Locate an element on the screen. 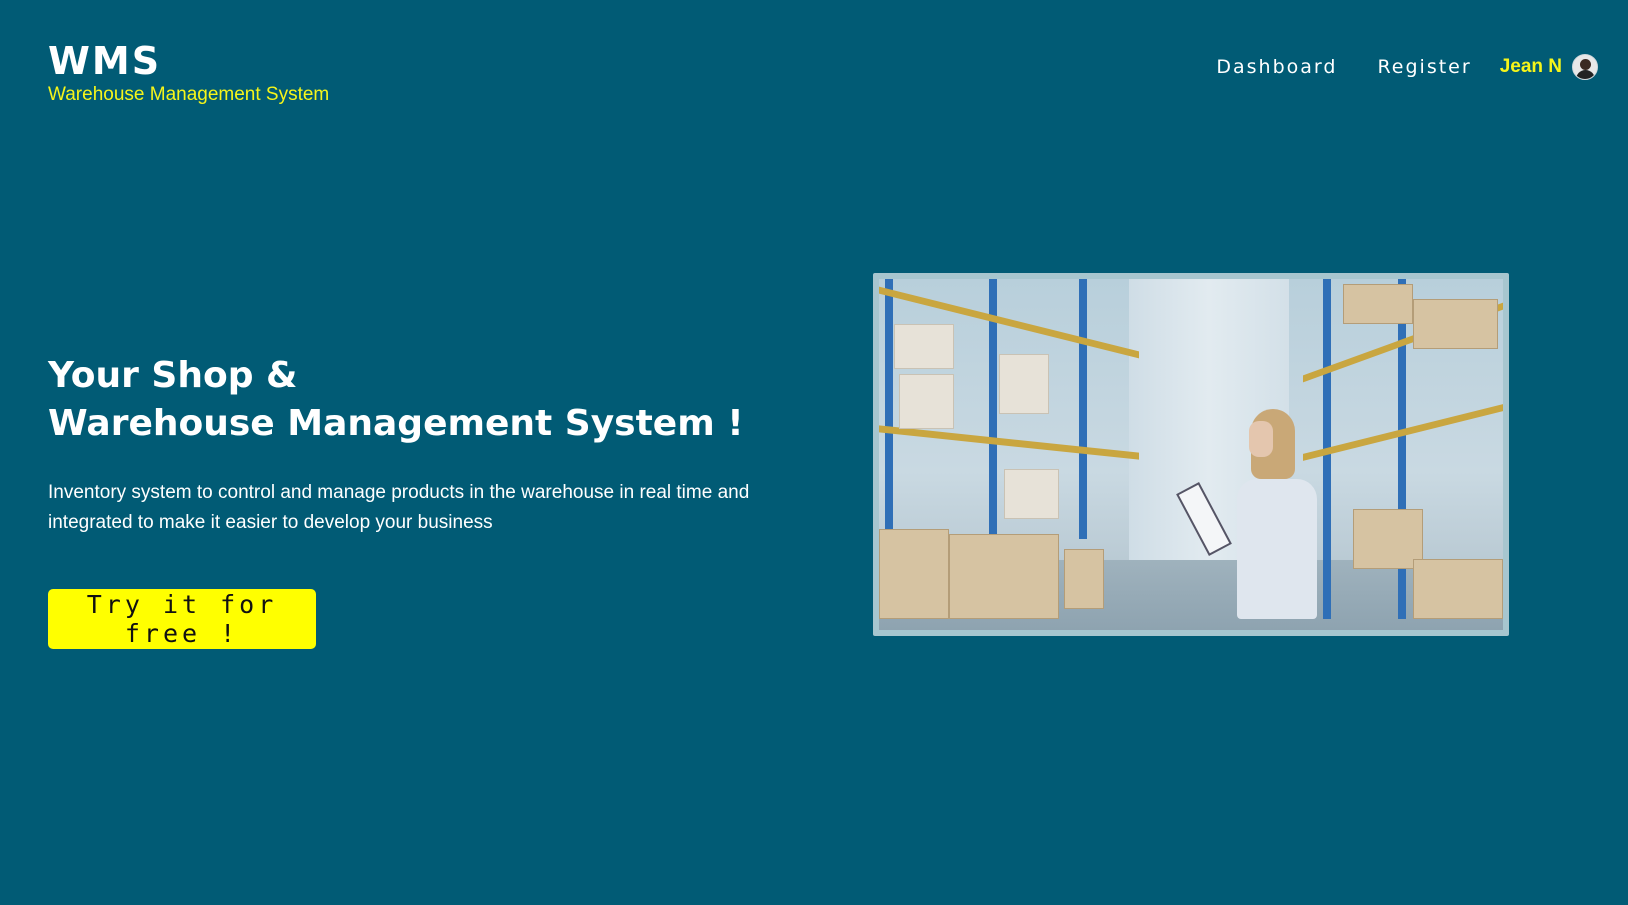 This screenshot has width=1628, height=905. shelf-post is located at coordinates (1083, 409).